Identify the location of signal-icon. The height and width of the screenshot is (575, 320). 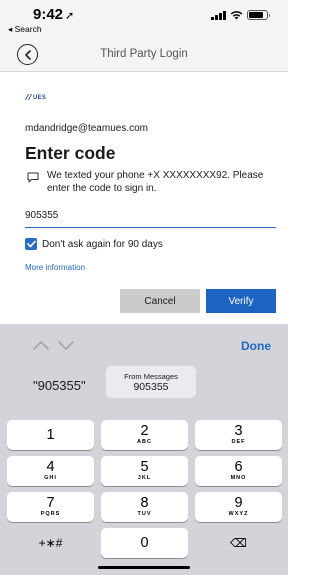
(218, 15).